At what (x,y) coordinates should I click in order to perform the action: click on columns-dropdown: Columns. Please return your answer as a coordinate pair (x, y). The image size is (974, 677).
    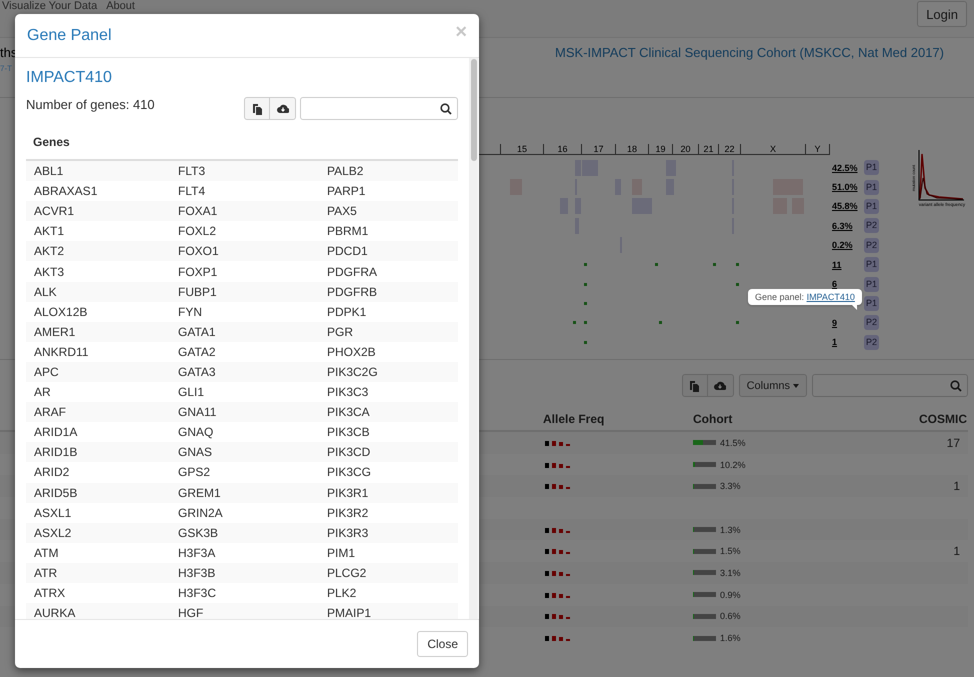
    Looking at the image, I should click on (772, 385).